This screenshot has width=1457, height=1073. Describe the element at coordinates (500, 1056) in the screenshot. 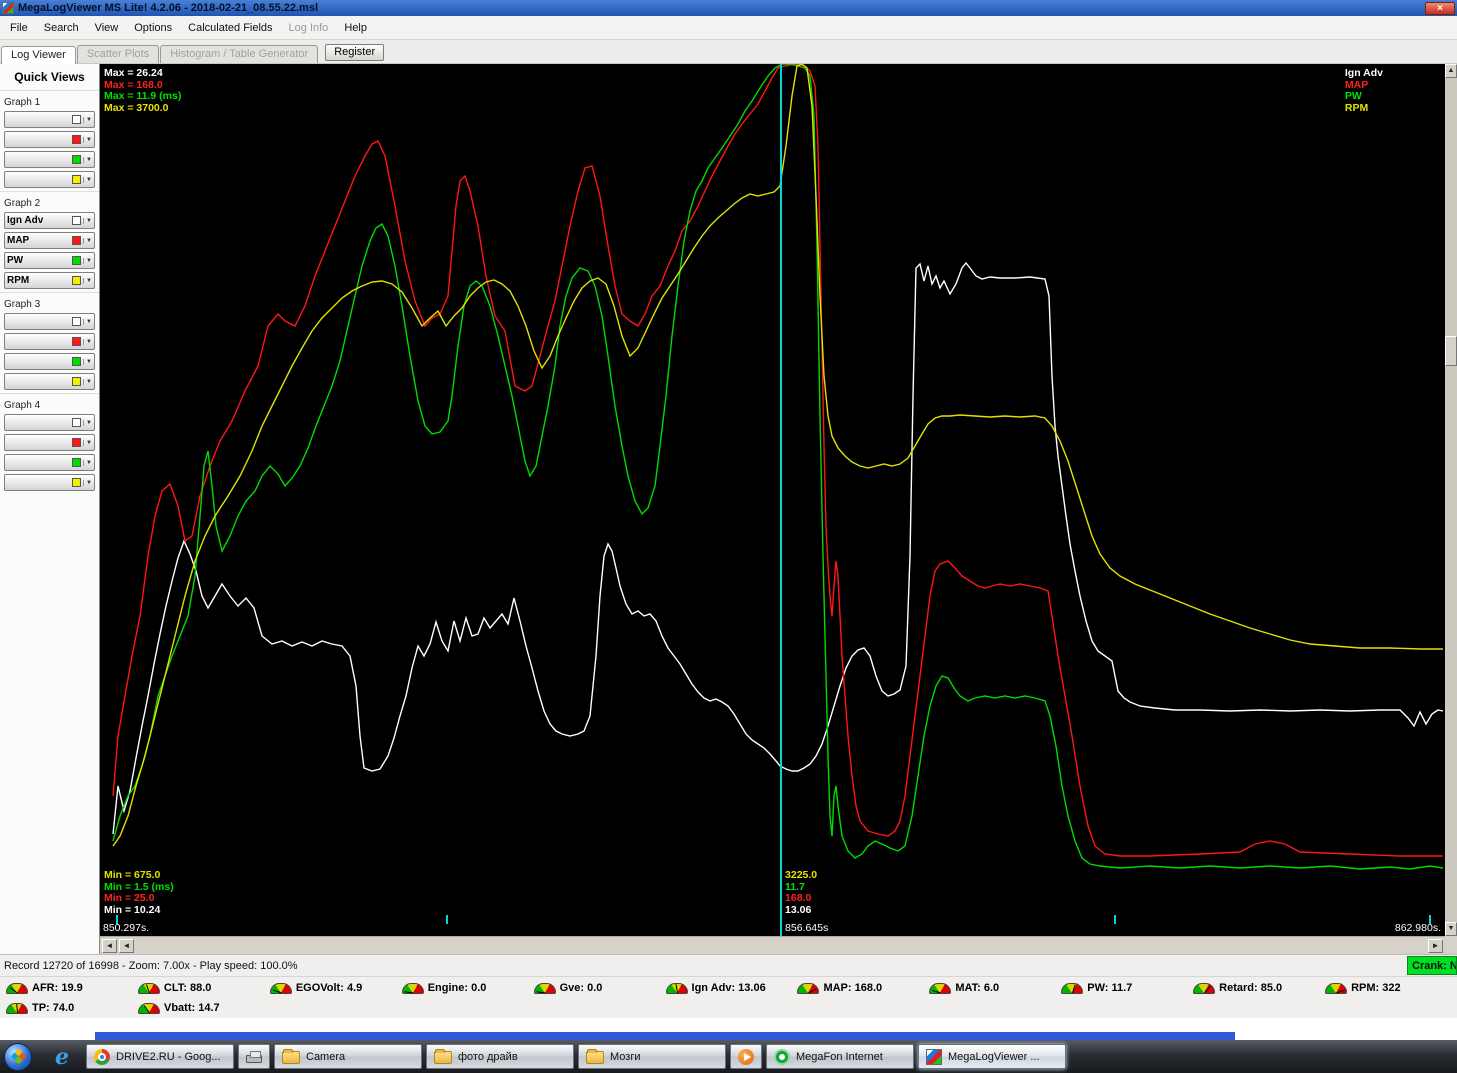

I see `taskbar-item-folder-foto-drive: фото драйв` at that location.